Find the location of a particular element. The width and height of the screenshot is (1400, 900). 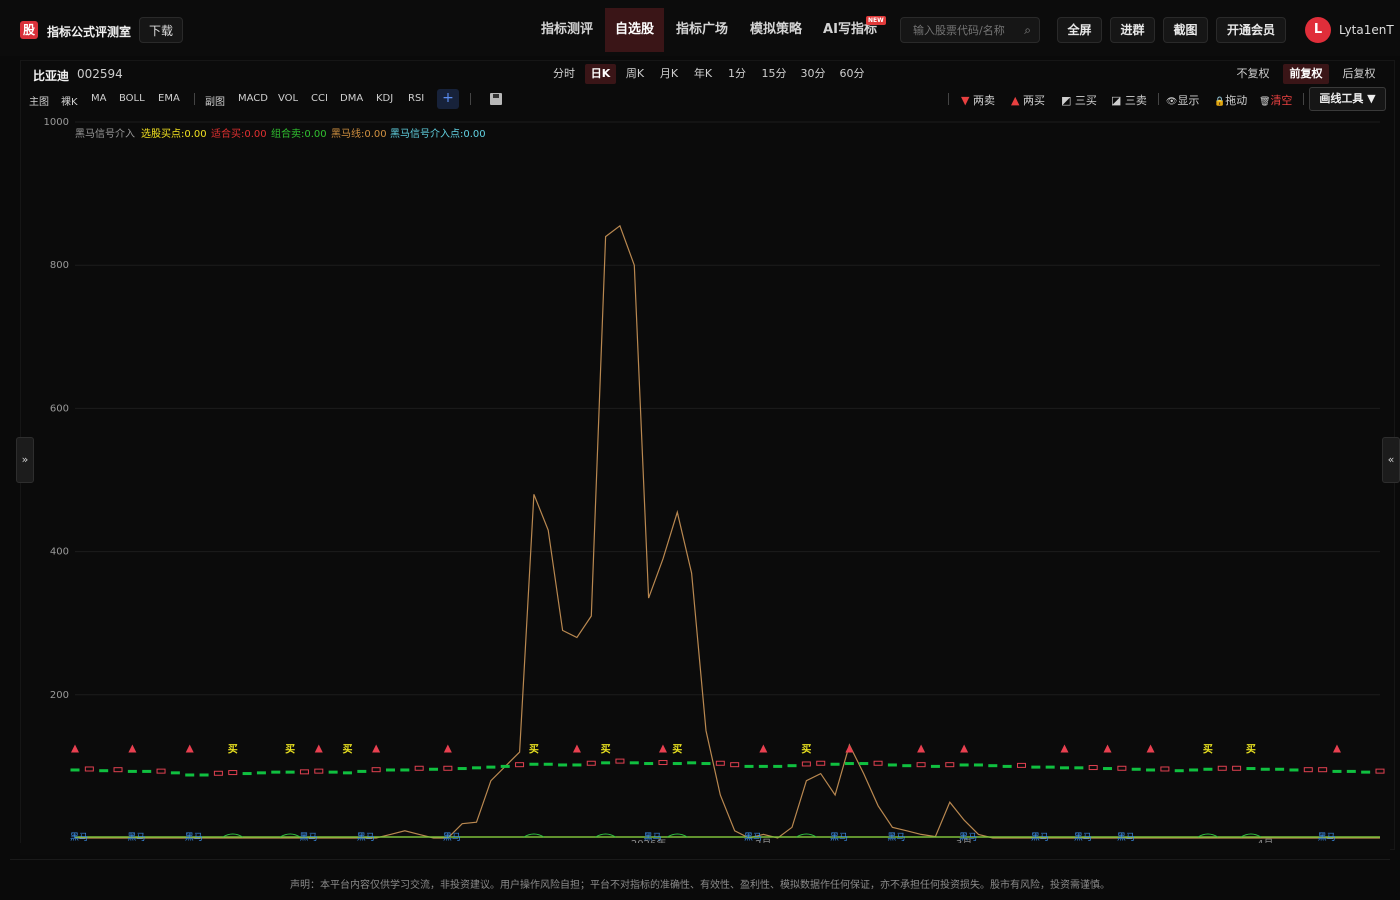

y-tick-label: 600 is located at coordinates (59, 408).